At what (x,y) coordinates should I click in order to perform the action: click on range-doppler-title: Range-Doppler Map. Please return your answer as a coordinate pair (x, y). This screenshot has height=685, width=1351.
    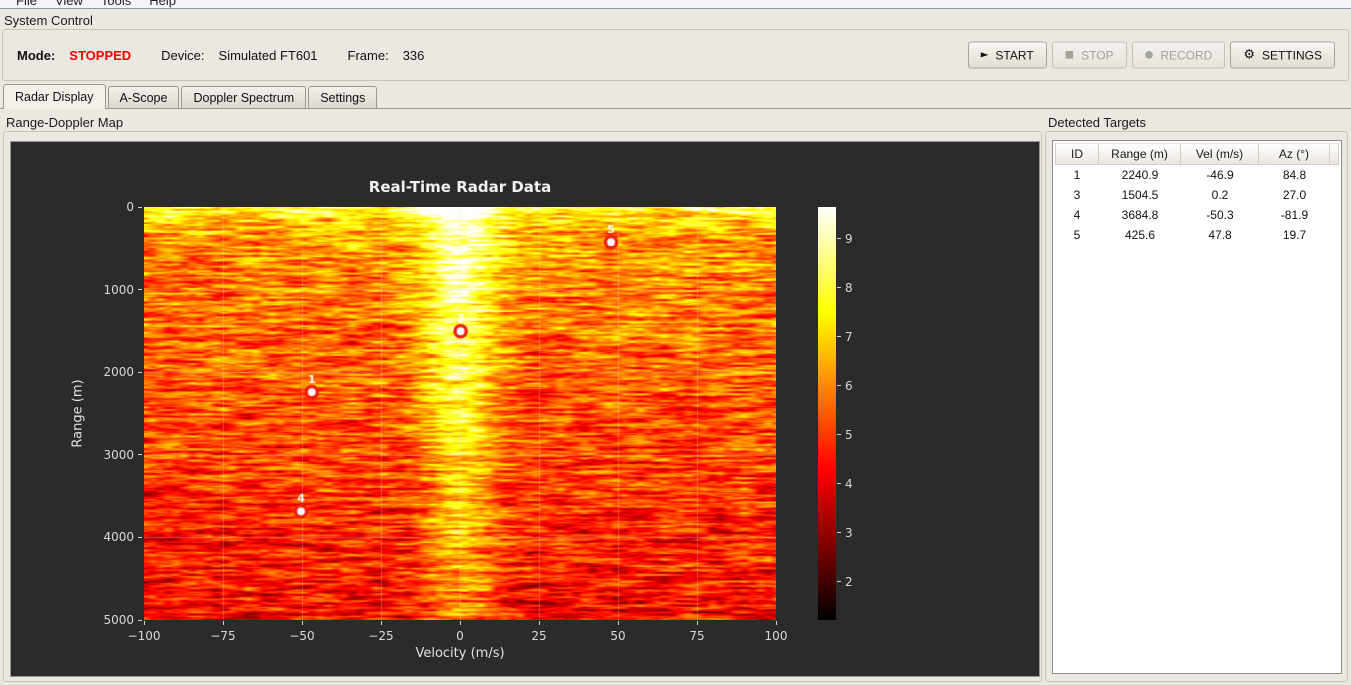
    Looking at the image, I should click on (65, 122).